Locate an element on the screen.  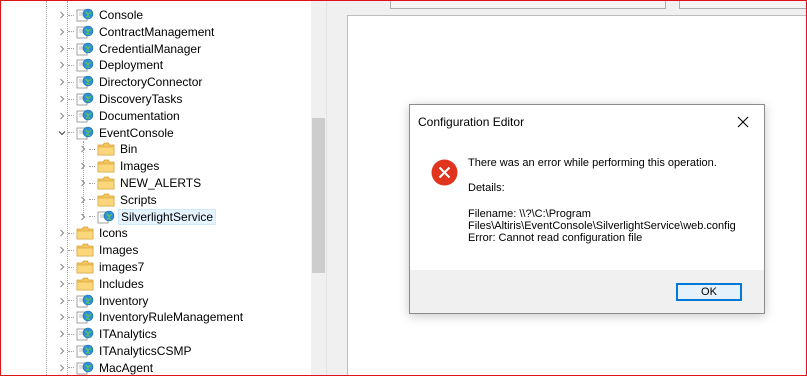
tree-item: Bin is located at coordinates (108, 149).